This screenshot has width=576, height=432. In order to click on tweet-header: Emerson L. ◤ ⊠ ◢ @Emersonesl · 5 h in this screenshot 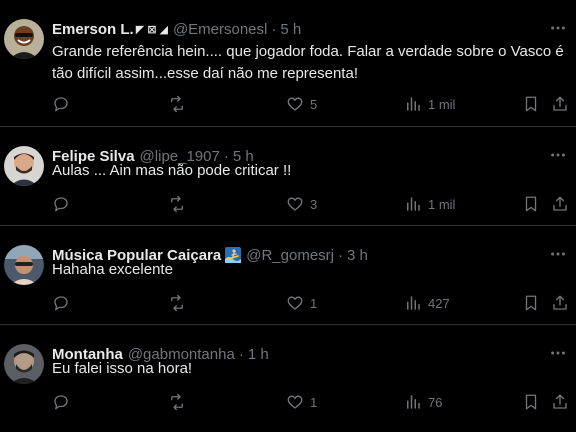, I will do `click(176, 29)`.